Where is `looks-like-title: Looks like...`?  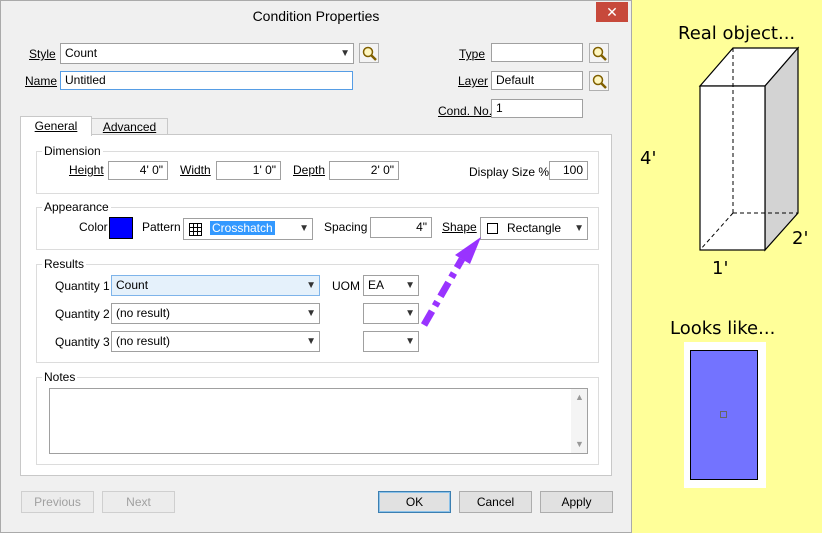 looks-like-title: Looks like... is located at coordinates (723, 328).